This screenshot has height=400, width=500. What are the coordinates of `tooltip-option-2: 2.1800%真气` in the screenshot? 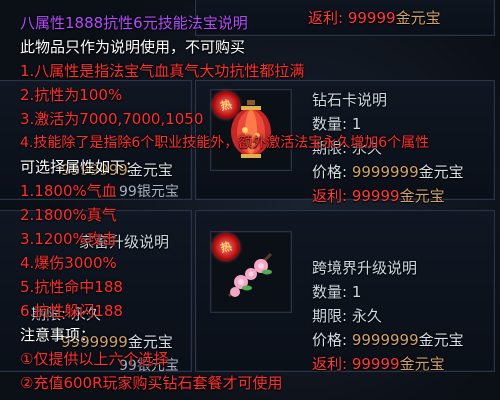 It's located at (68, 215).